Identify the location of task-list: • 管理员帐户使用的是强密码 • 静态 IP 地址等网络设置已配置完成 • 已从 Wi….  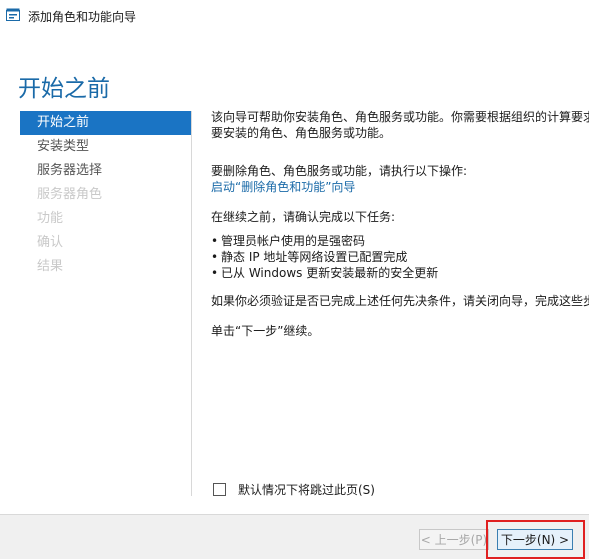
(400, 257).